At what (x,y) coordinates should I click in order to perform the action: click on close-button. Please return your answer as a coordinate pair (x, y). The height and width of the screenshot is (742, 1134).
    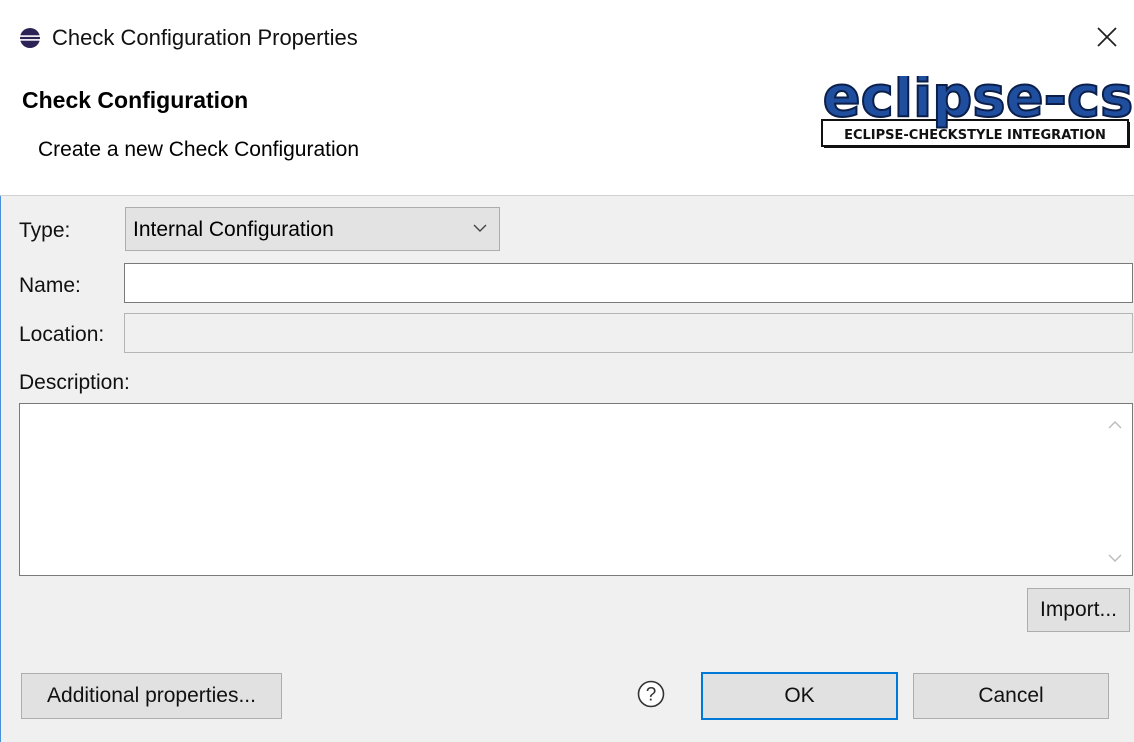
    Looking at the image, I should click on (1107, 37).